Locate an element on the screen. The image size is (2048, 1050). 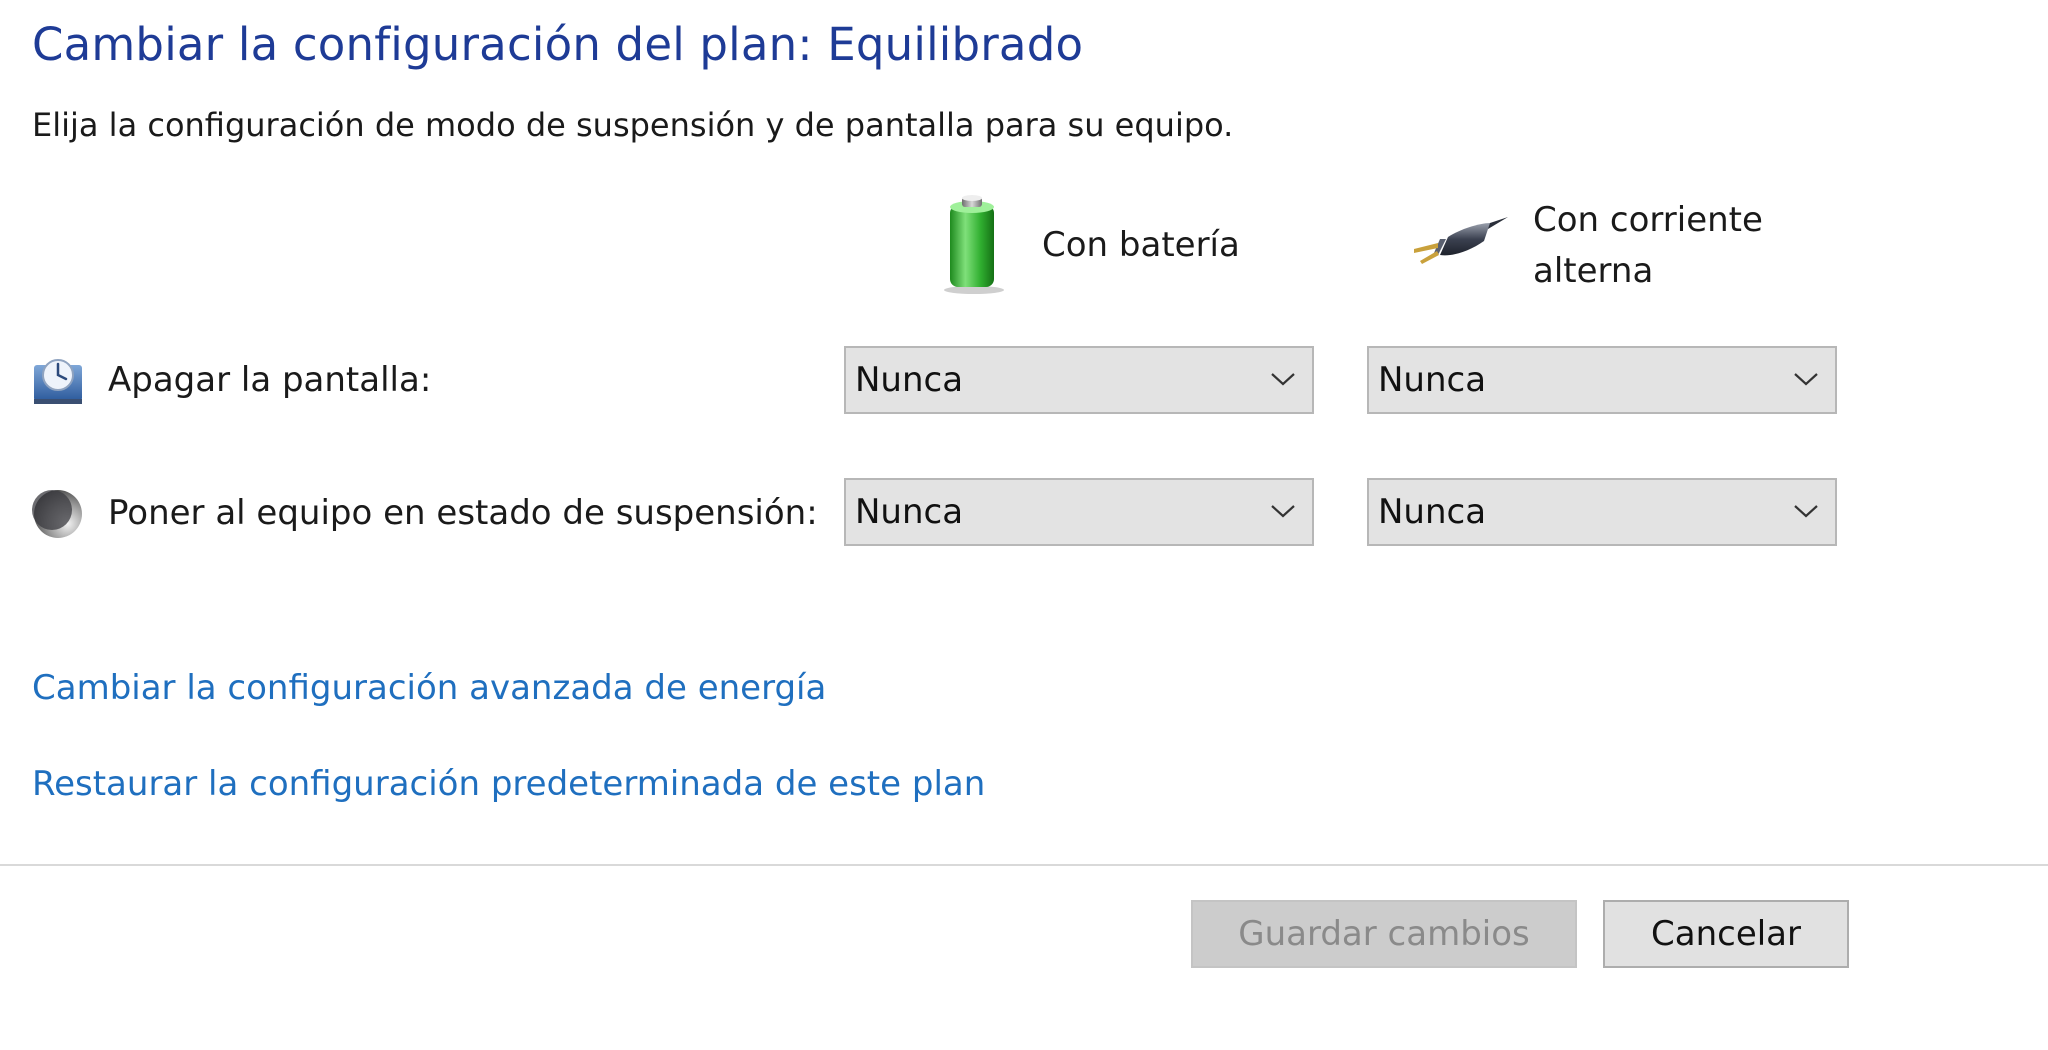
column-header-ac: Con corriente alterna is located at coordinates (1590, 250).